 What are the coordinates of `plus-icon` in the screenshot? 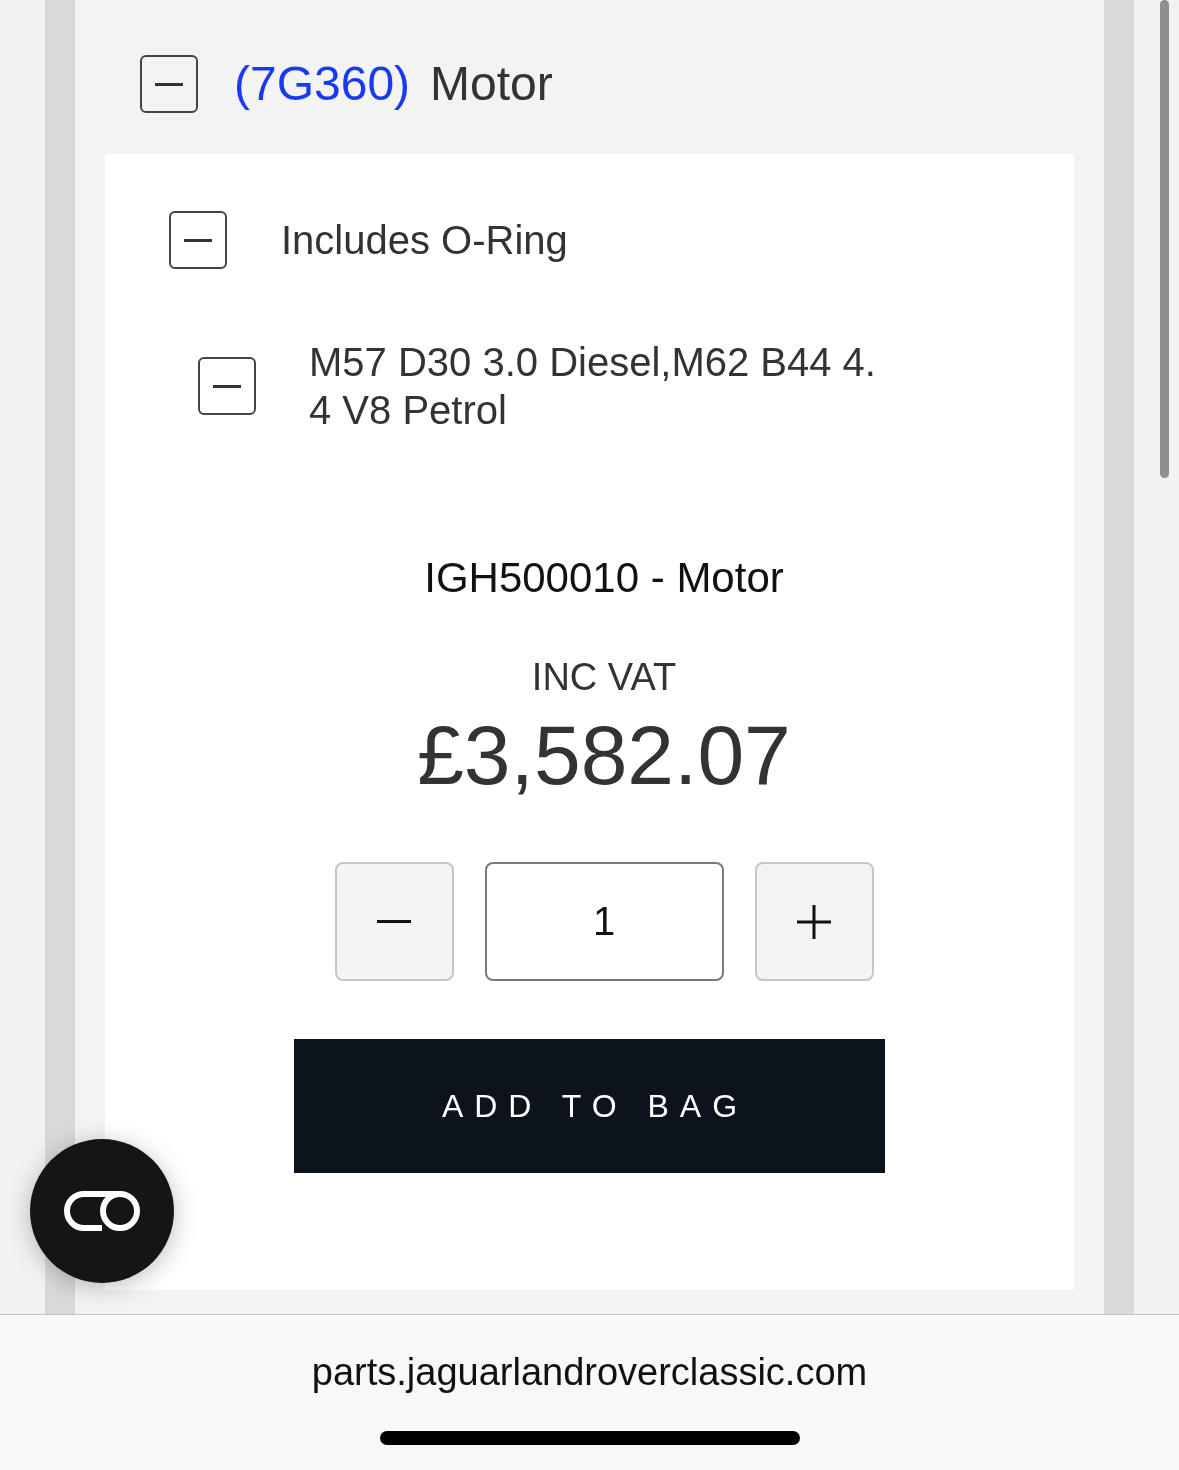 It's located at (814, 921).